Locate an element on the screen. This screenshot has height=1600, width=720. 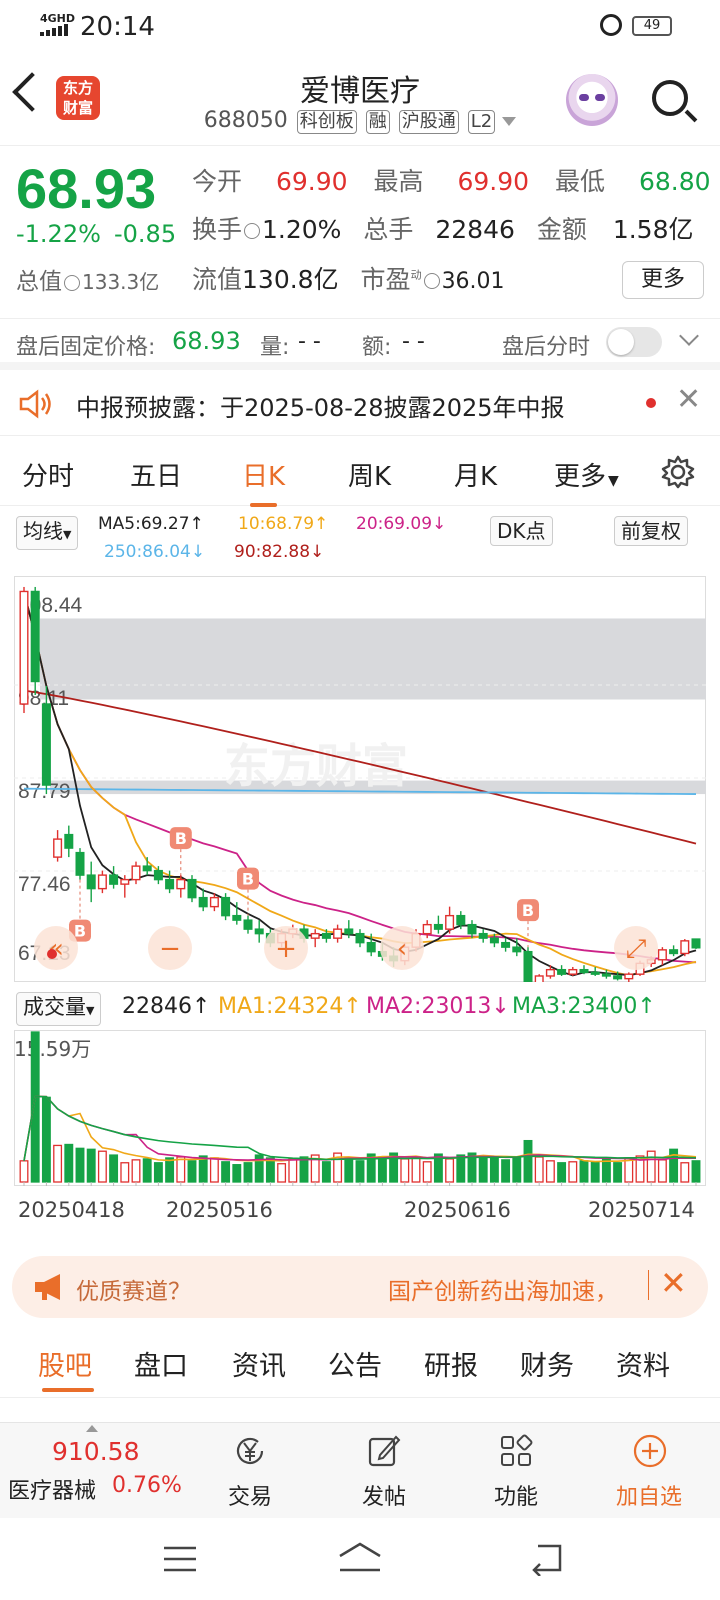
tab-intraday: 分时 is located at coordinates (48, 474).